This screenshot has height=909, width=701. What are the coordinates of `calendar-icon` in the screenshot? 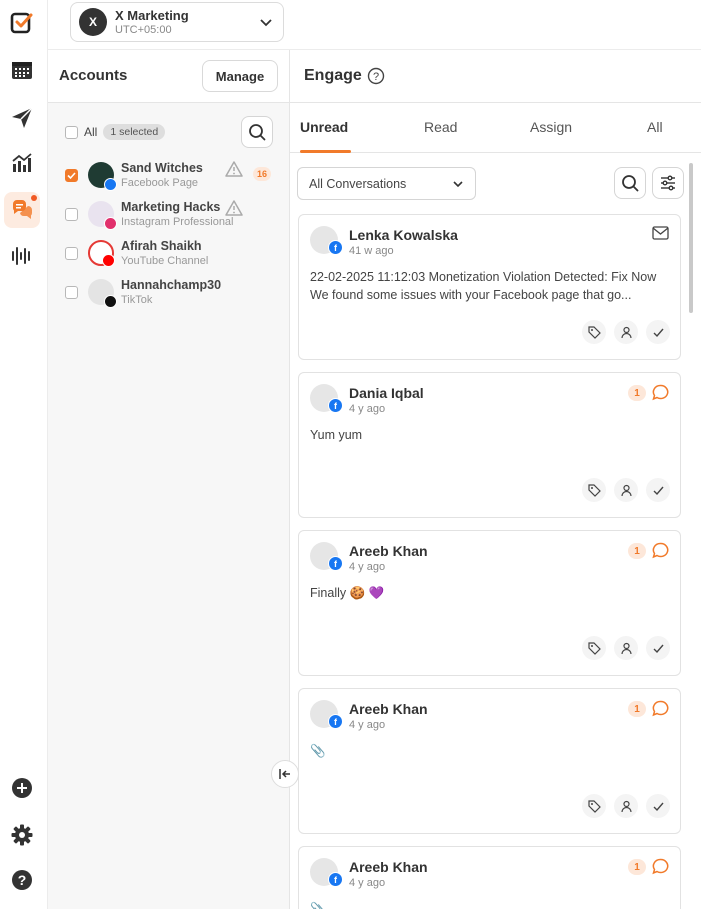 It's located at (22, 70).